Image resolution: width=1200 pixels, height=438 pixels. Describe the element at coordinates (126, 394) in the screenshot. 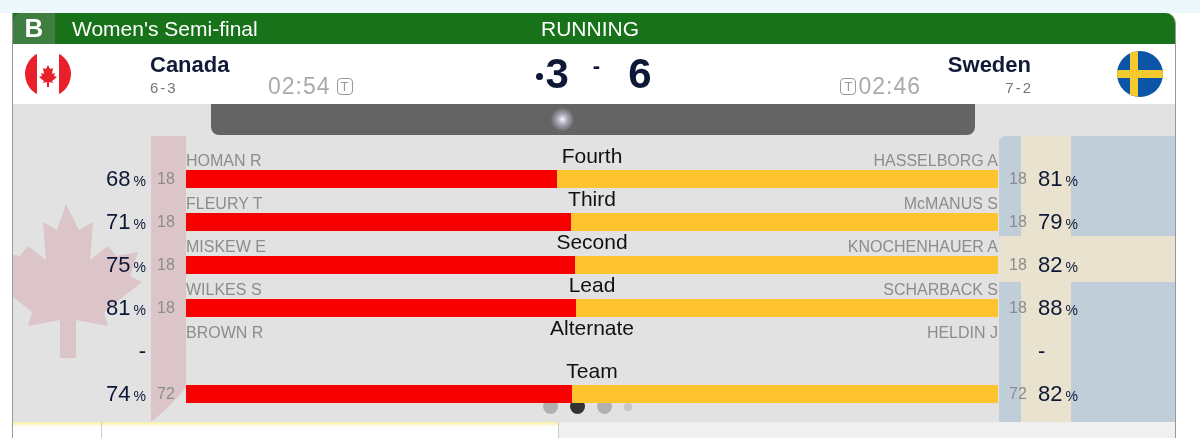

I see `percentage: 74%` at that location.